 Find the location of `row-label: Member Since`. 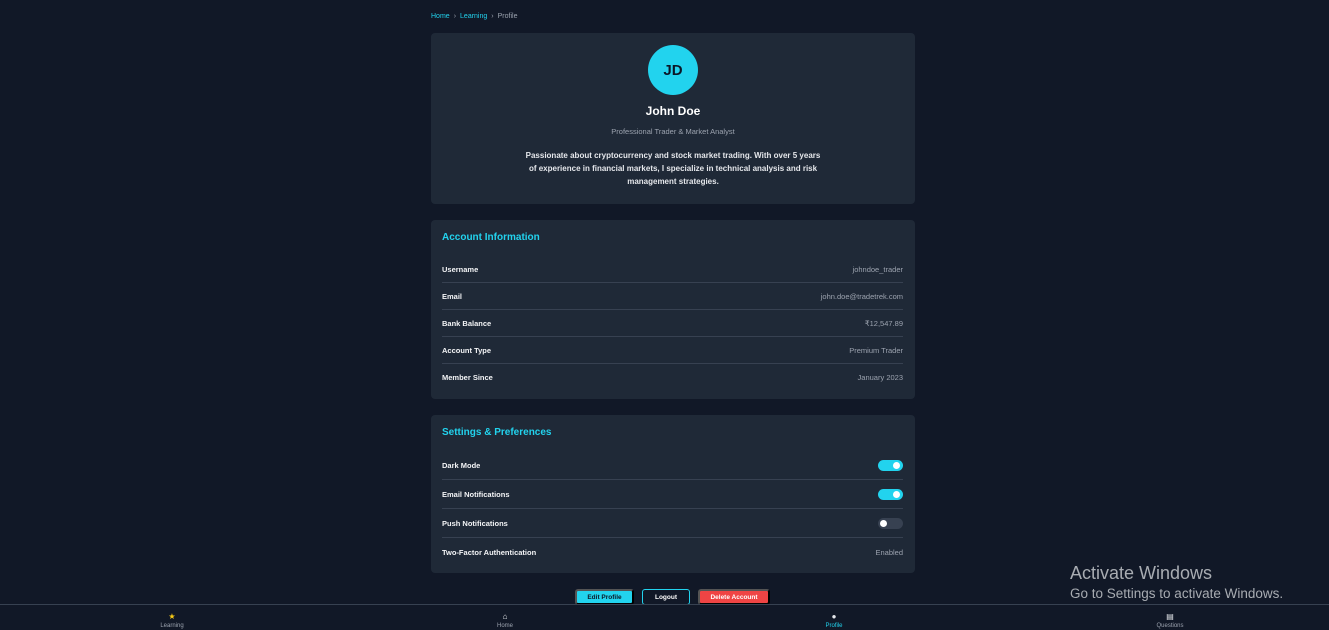

row-label: Member Since is located at coordinates (467, 377).